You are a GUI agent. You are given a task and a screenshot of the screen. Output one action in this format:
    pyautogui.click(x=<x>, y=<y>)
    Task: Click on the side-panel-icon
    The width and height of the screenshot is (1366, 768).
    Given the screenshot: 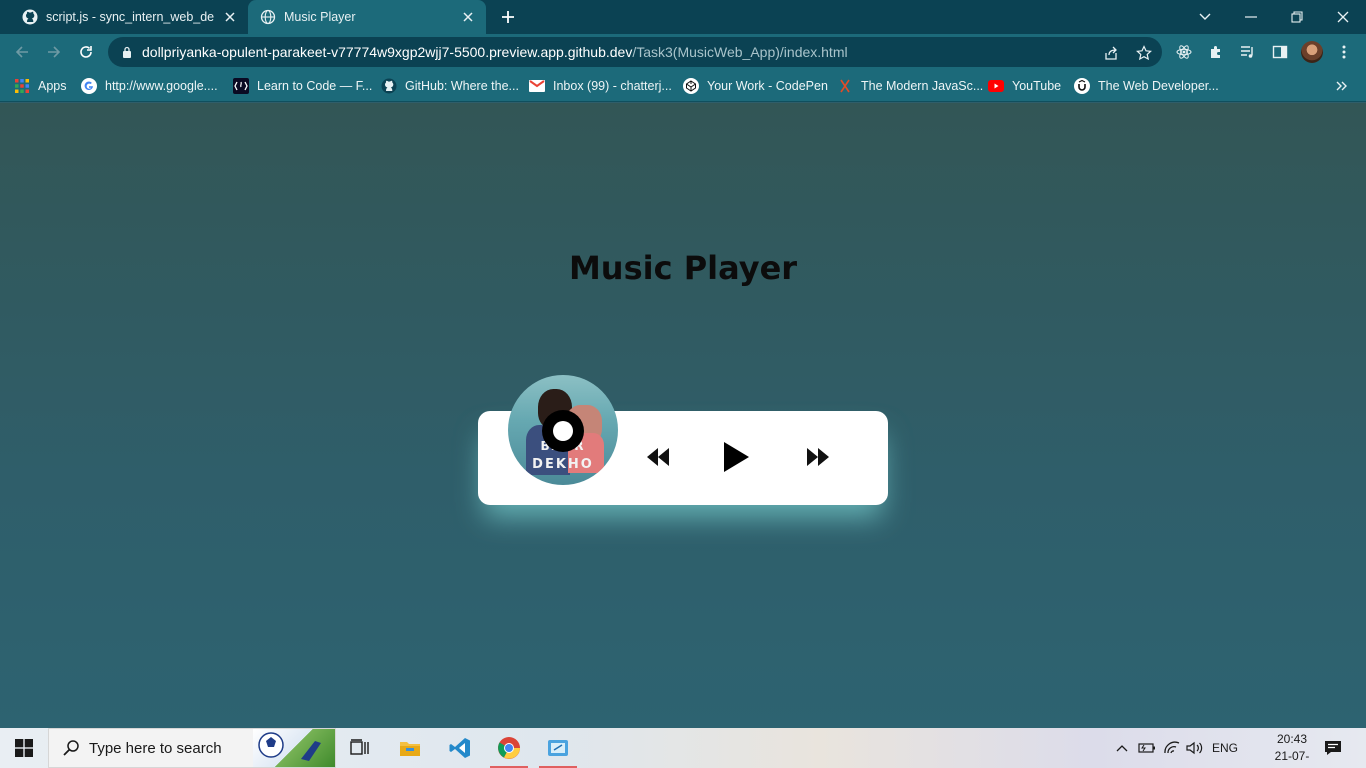 What is the action you would take?
    pyautogui.click(x=1280, y=52)
    